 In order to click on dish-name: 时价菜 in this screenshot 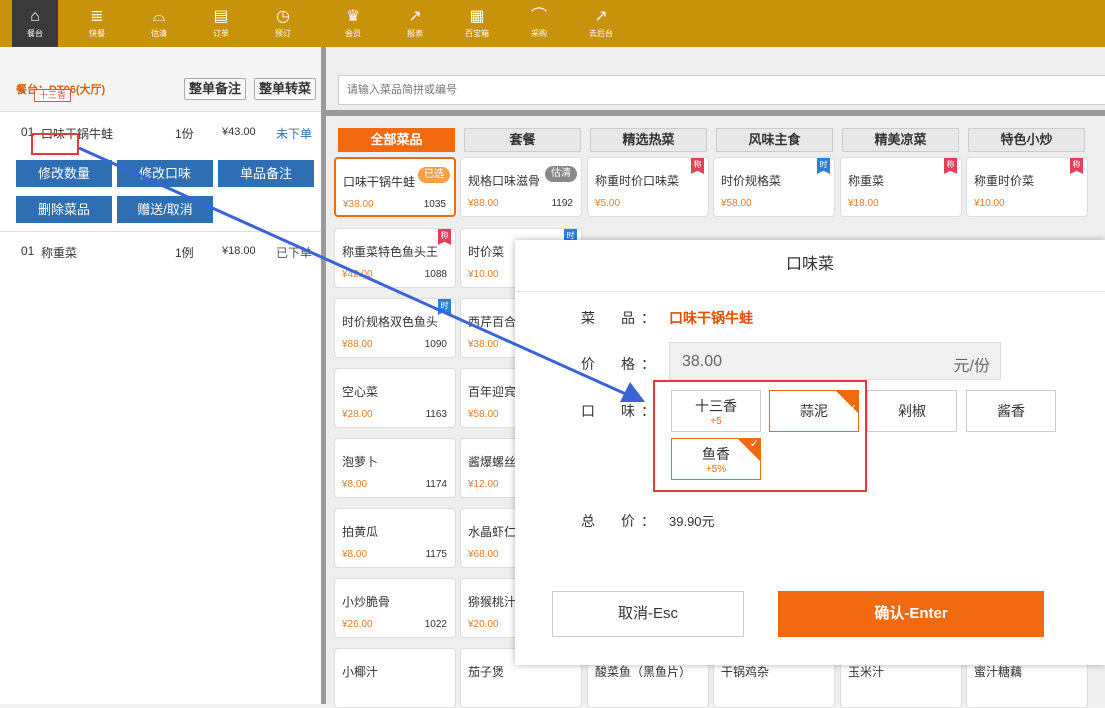, I will do `click(486, 252)`.